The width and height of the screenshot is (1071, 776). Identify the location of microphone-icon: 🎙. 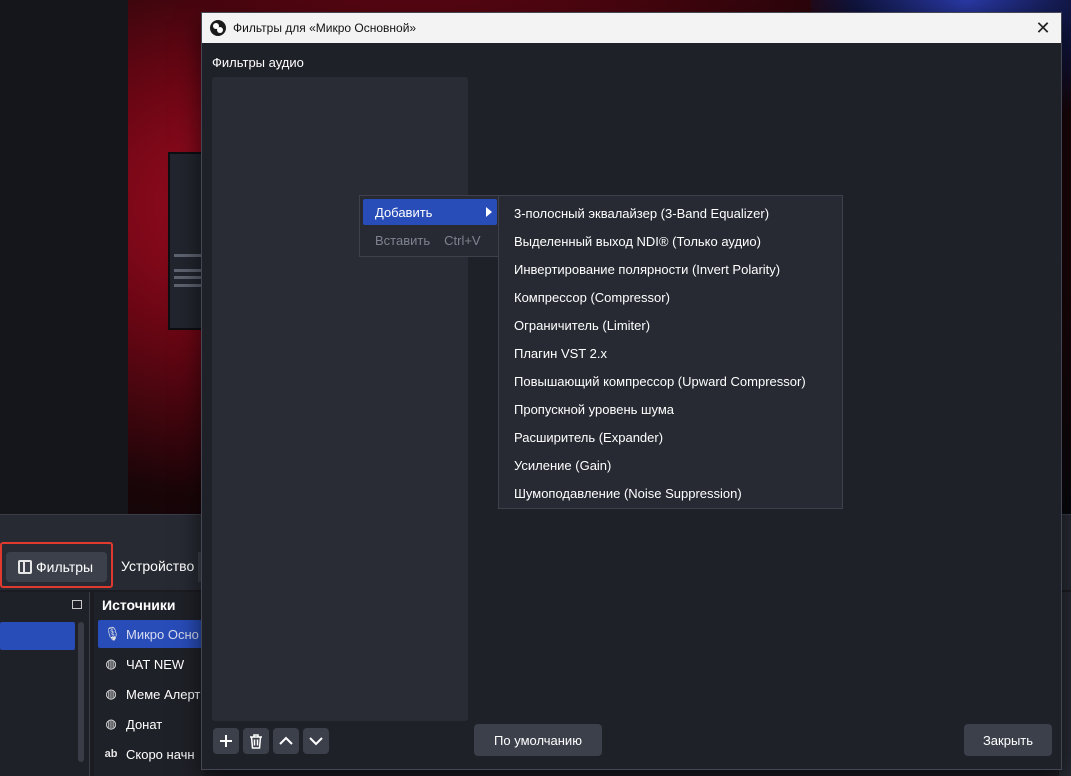
(112, 633).